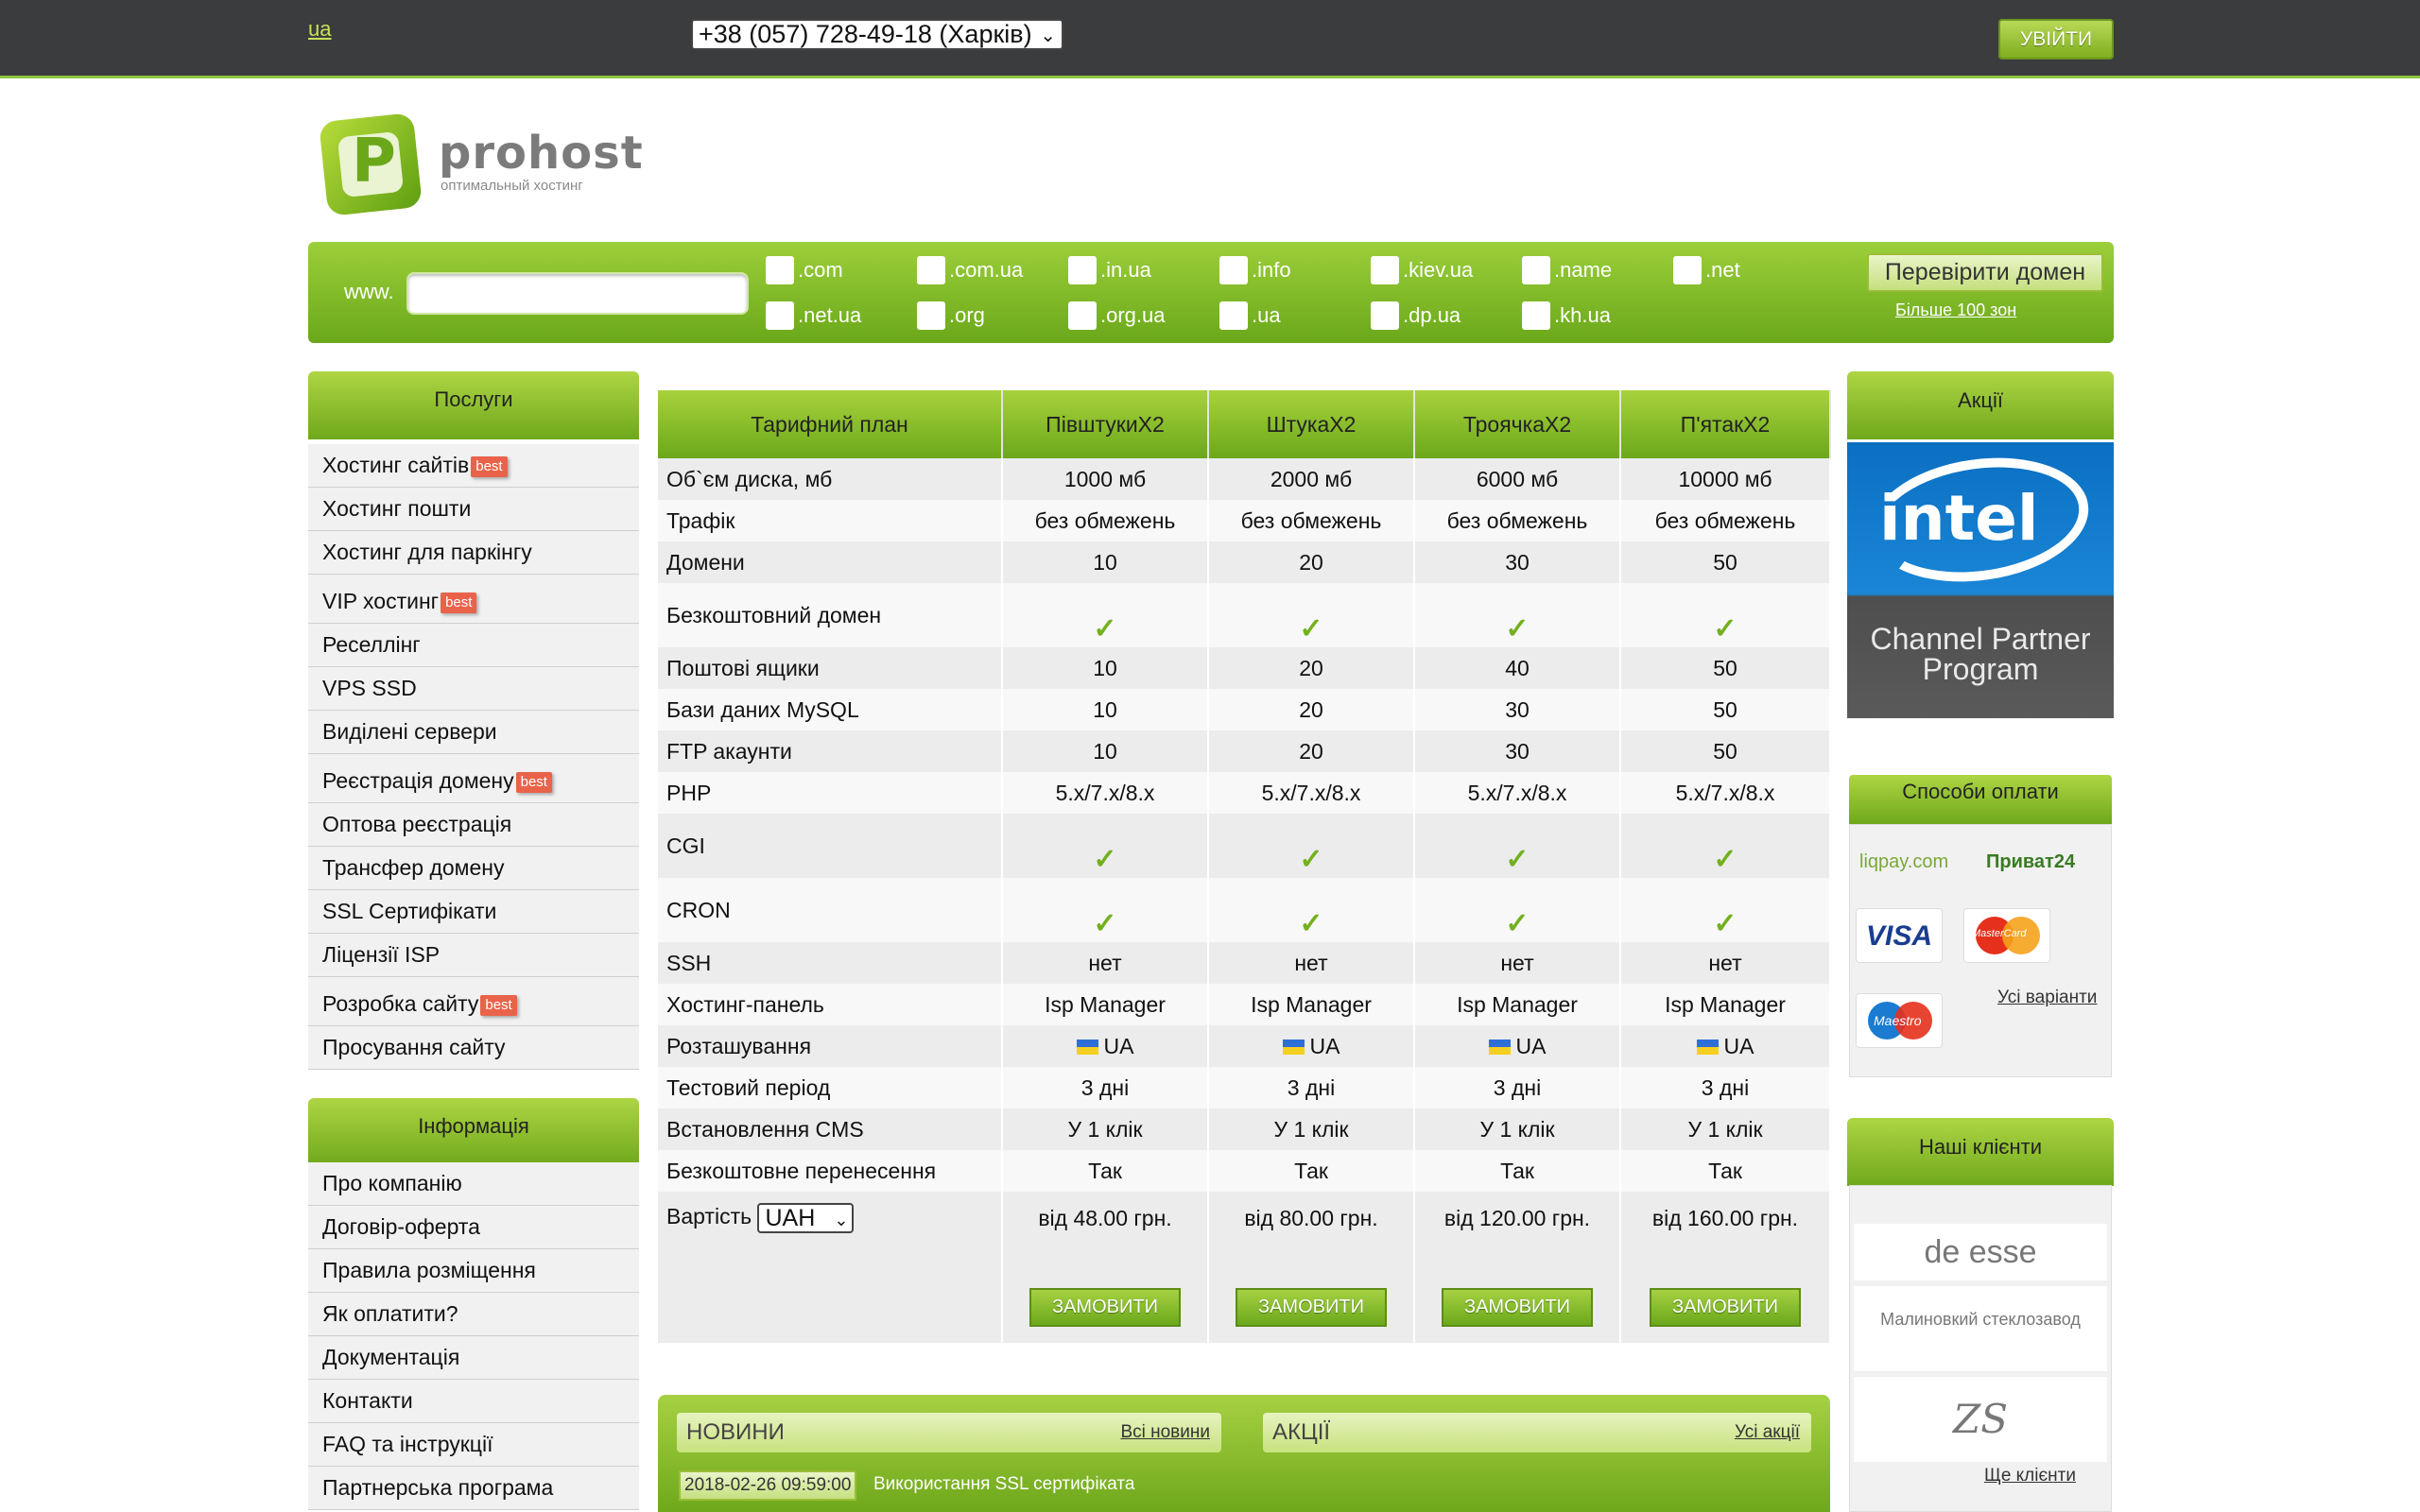  I want to click on sidebar-item-isp-licenses: Ліцензії ISP, so click(473, 955).